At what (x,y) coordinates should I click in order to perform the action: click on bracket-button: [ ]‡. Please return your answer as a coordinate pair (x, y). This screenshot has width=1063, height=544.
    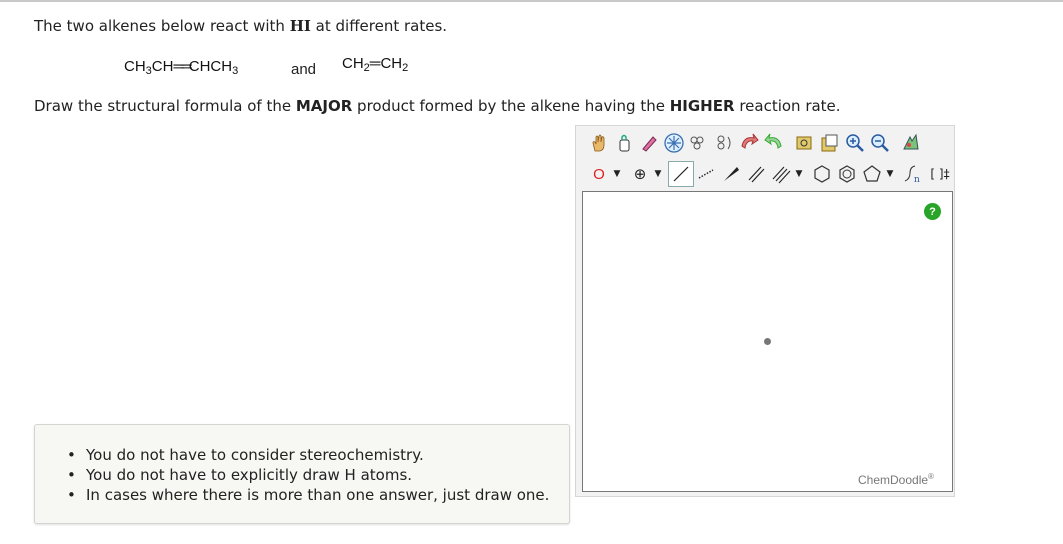
    Looking at the image, I should click on (940, 174).